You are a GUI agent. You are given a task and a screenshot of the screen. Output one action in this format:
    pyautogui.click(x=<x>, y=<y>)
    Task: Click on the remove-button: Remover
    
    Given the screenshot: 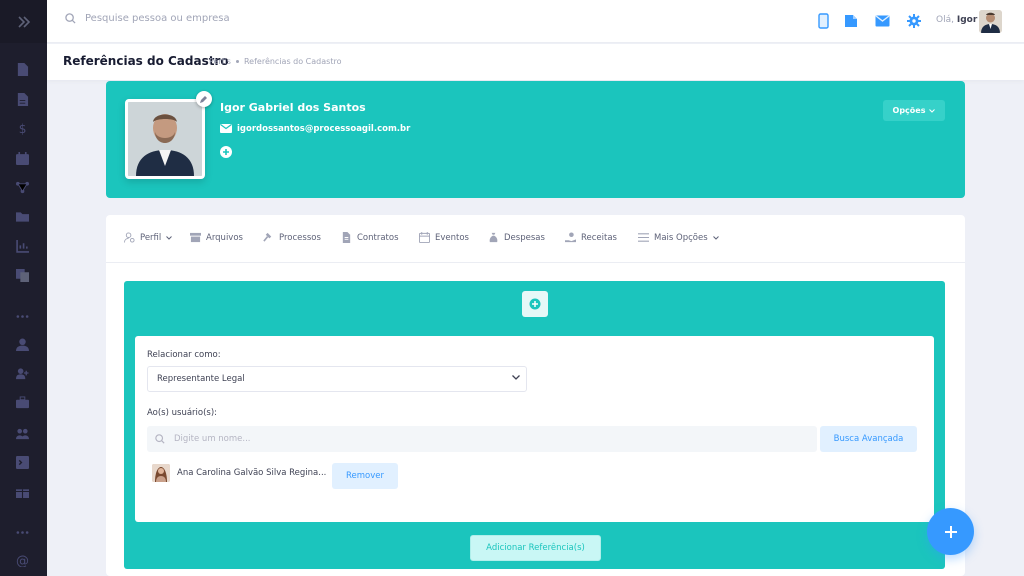 What is the action you would take?
    pyautogui.click(x=365, y=476)
    